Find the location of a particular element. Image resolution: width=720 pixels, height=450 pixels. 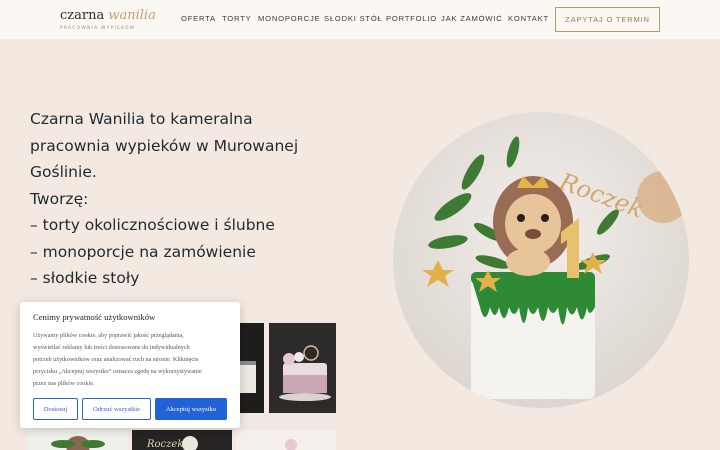

nav-slodki-stol: SŁODKI STÓŁ is located at coordinates (353, 18).